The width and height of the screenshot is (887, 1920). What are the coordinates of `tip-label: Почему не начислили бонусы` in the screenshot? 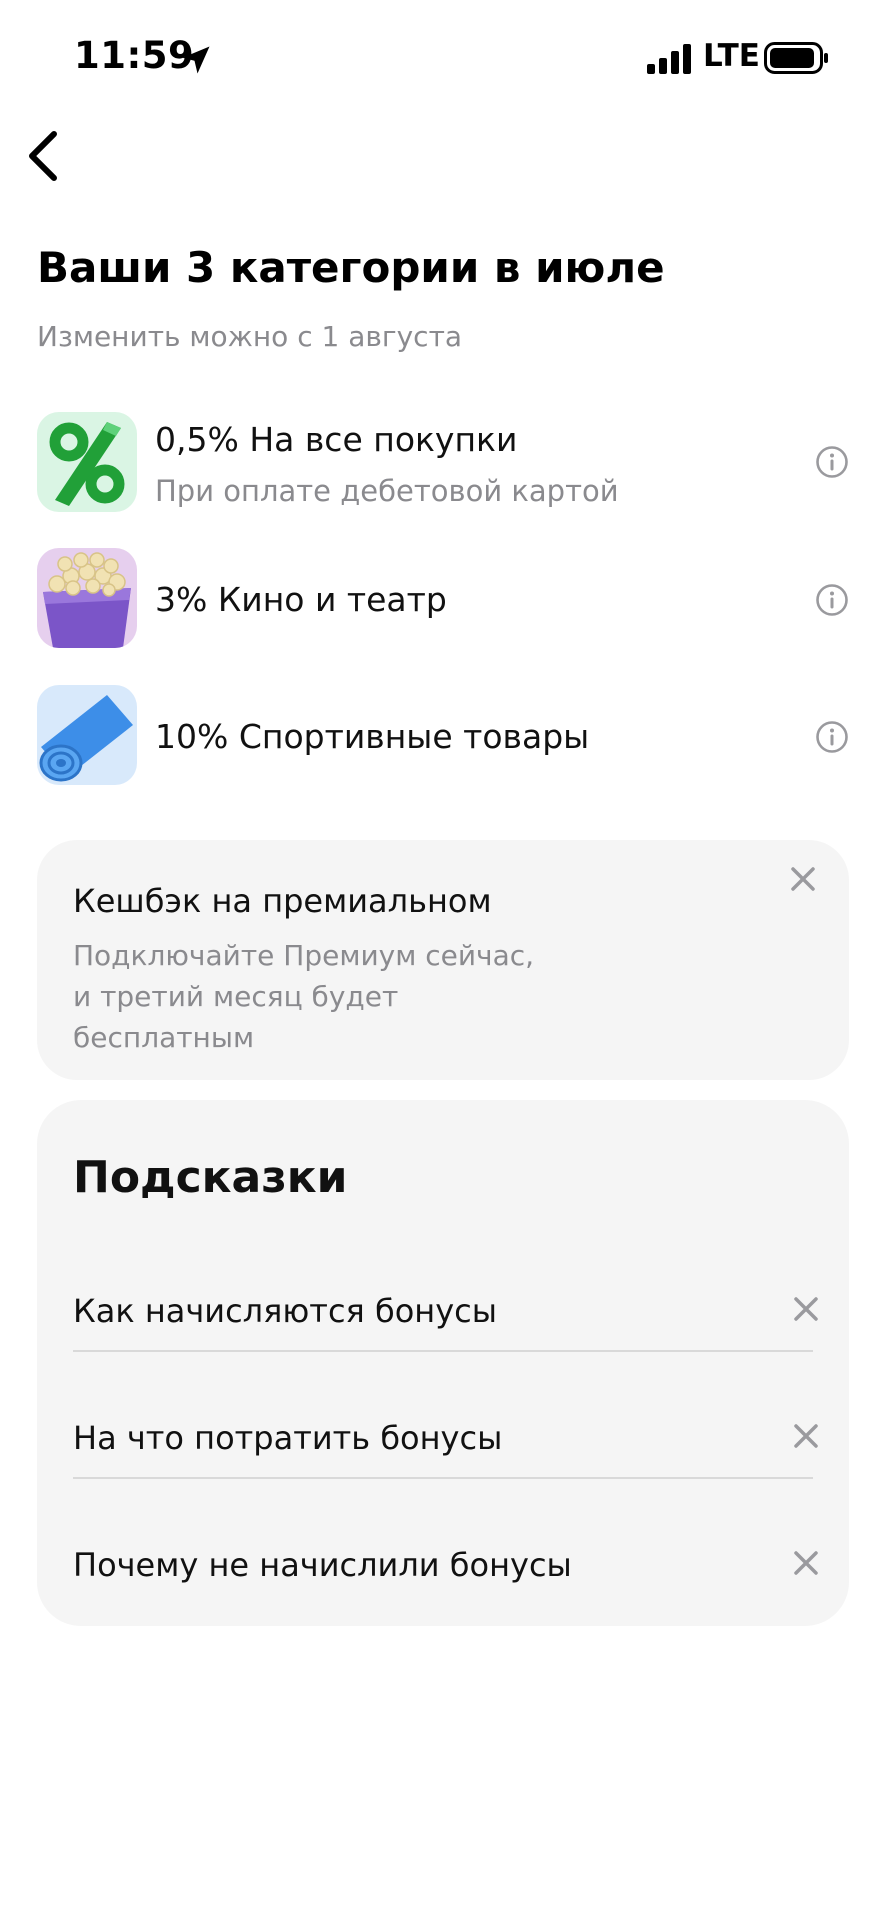 It's located at (322, 1565).